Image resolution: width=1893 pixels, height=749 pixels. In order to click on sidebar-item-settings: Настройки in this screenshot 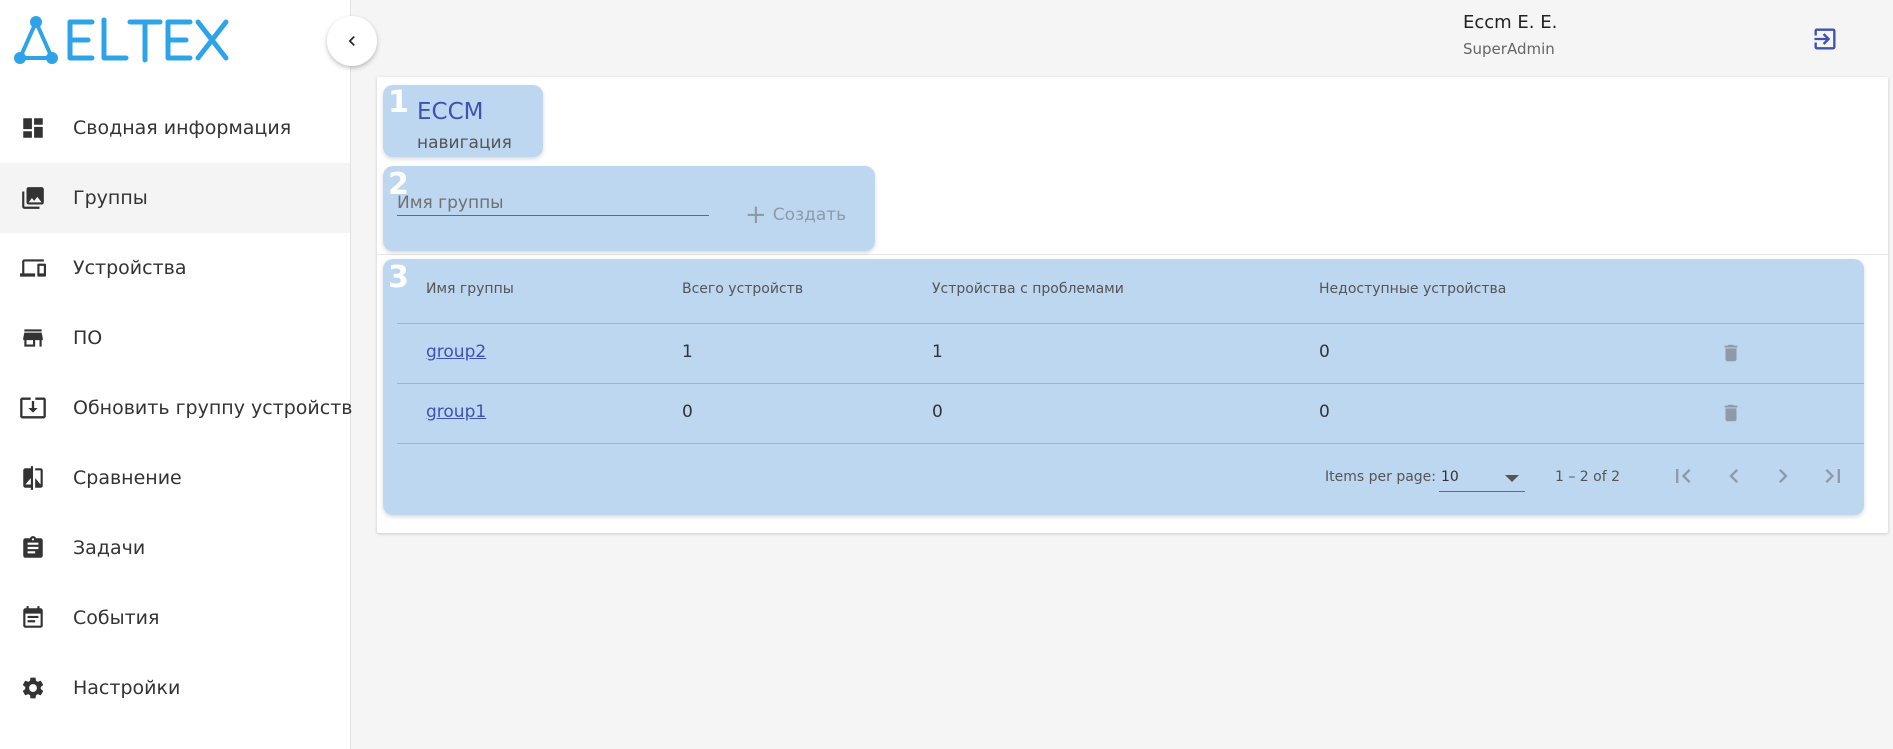, I will do `click(175, 688)`.